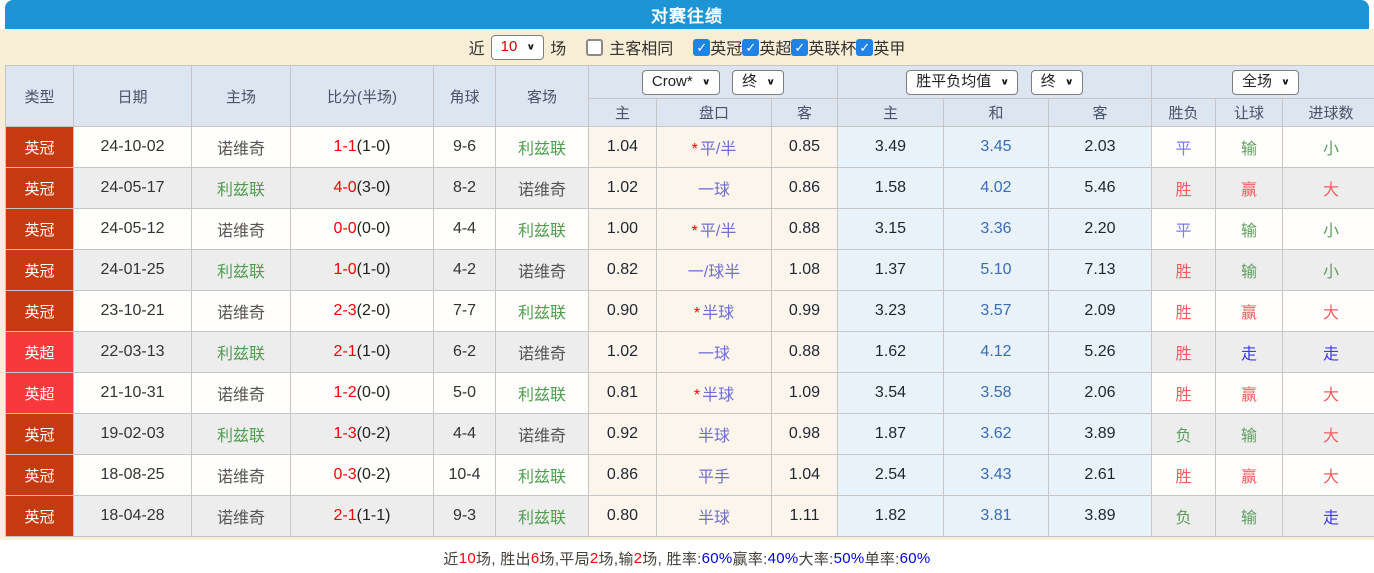 The width and height of the screenshot is (1374, 573). Describe the element at coordinates (1100, 270) in the screenshot. I see `cell-wdl-away: 7.13` at that location.